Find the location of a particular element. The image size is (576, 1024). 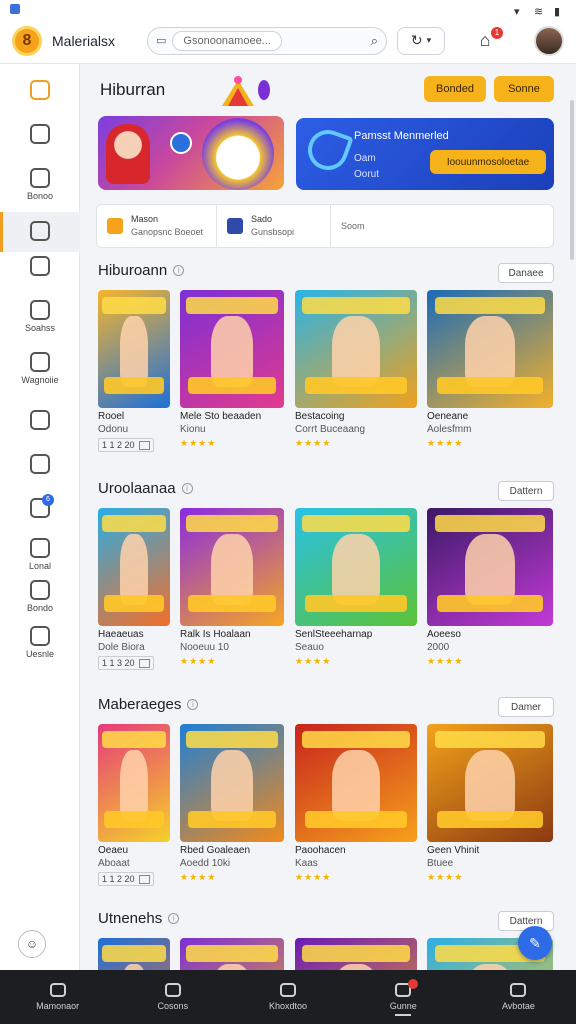

info-cell-mason: Mason Ganopsnc Boeoet is located at coordinates (157, 226).